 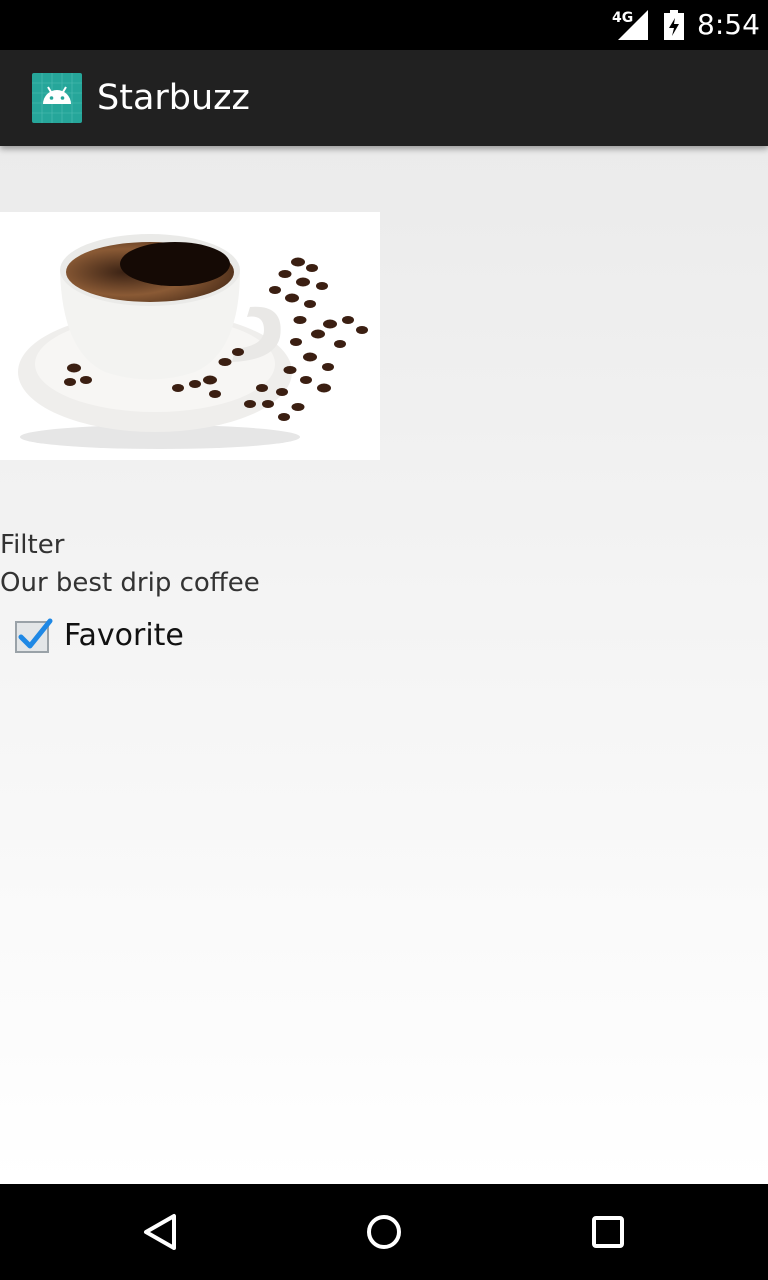 I want to click on favorite-label: Favorite, so click(x=124, y=635).